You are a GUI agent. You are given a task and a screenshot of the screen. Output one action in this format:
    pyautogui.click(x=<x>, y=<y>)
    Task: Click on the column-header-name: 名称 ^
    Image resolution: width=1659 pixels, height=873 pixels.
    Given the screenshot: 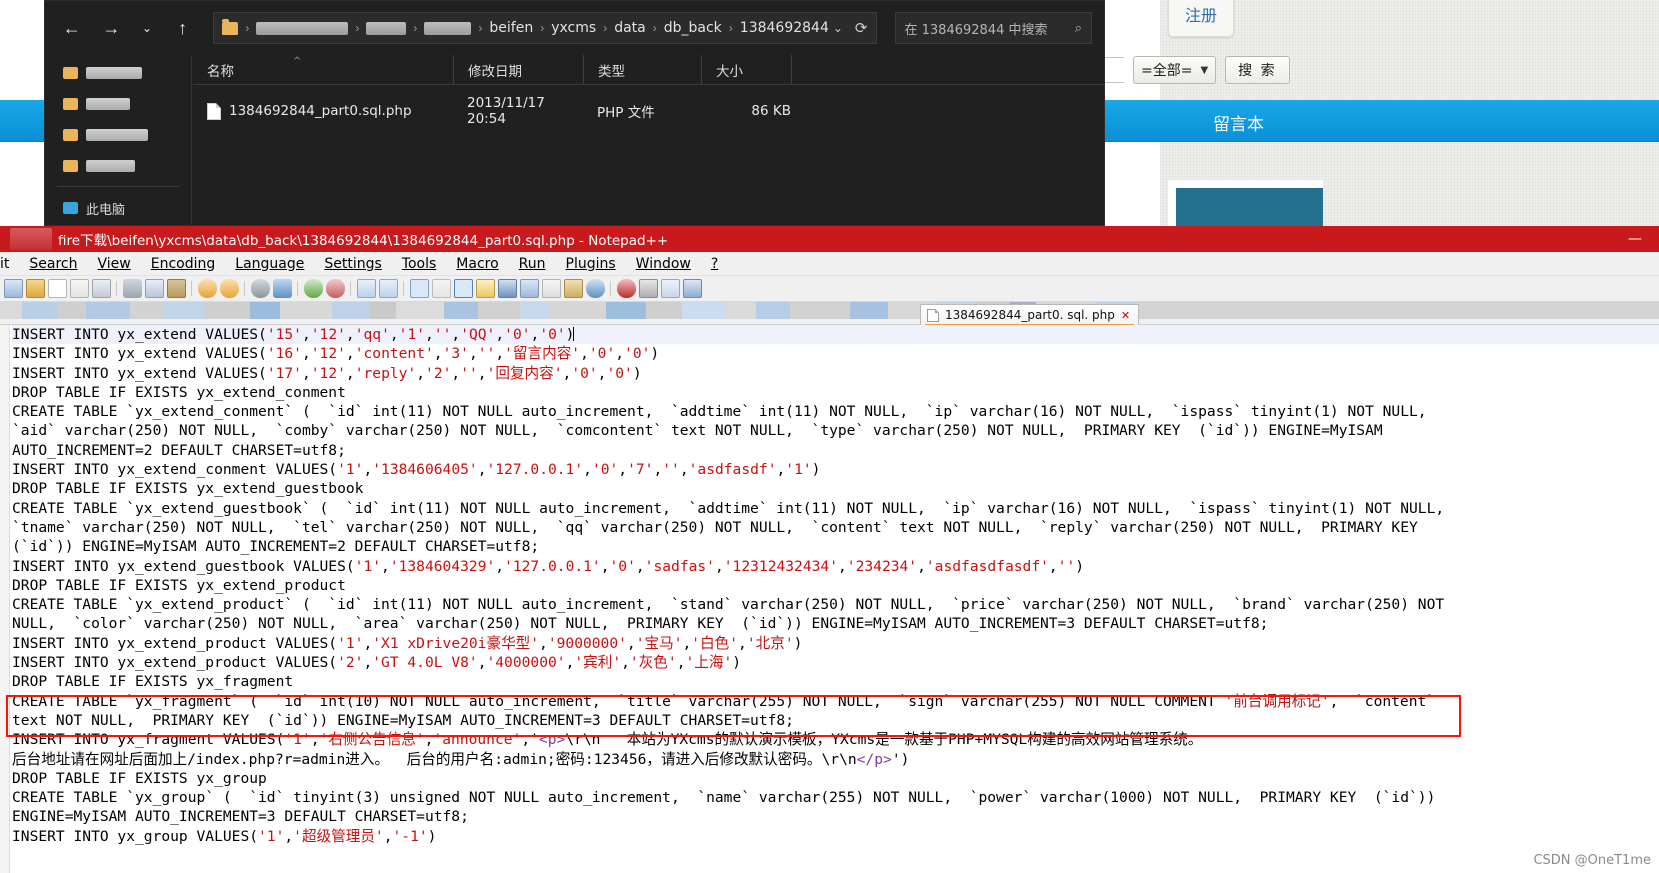 What is the action you would take?
    pyautogui.click(x=323, y=69)
    